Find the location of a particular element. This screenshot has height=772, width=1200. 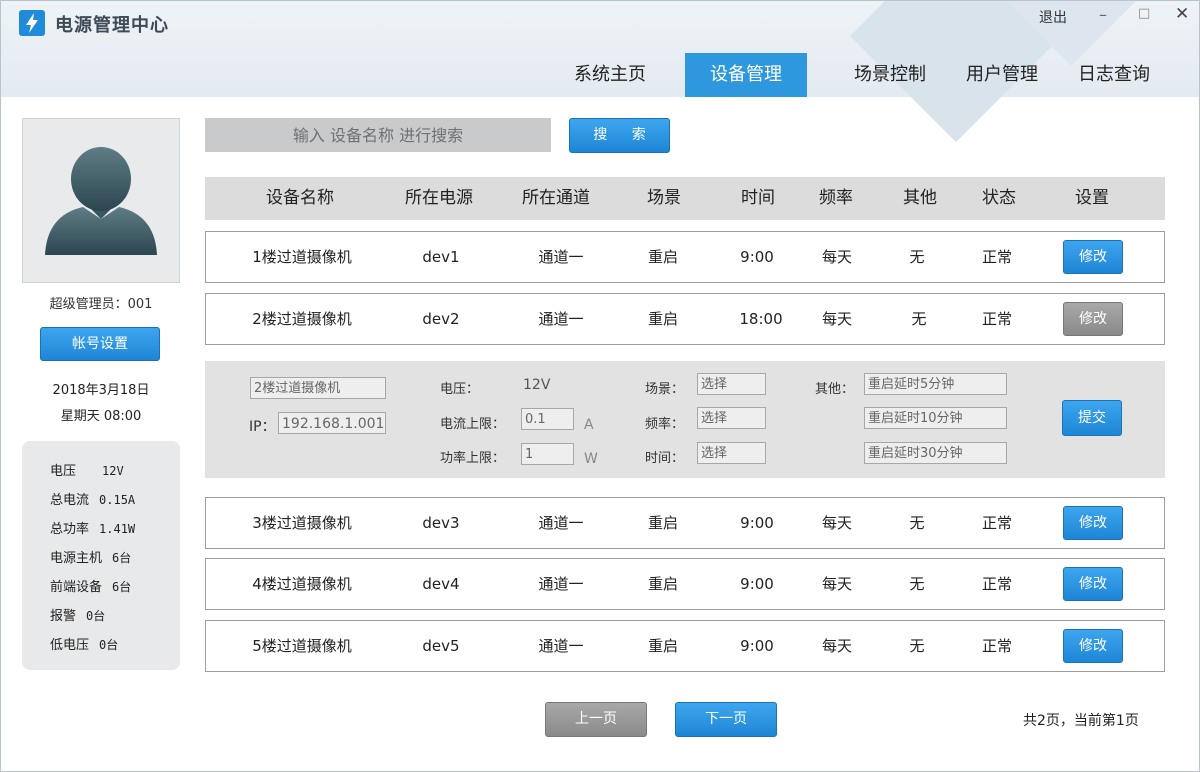

other-option: 重启延时5分钟 is located at coordinates (935, 384).